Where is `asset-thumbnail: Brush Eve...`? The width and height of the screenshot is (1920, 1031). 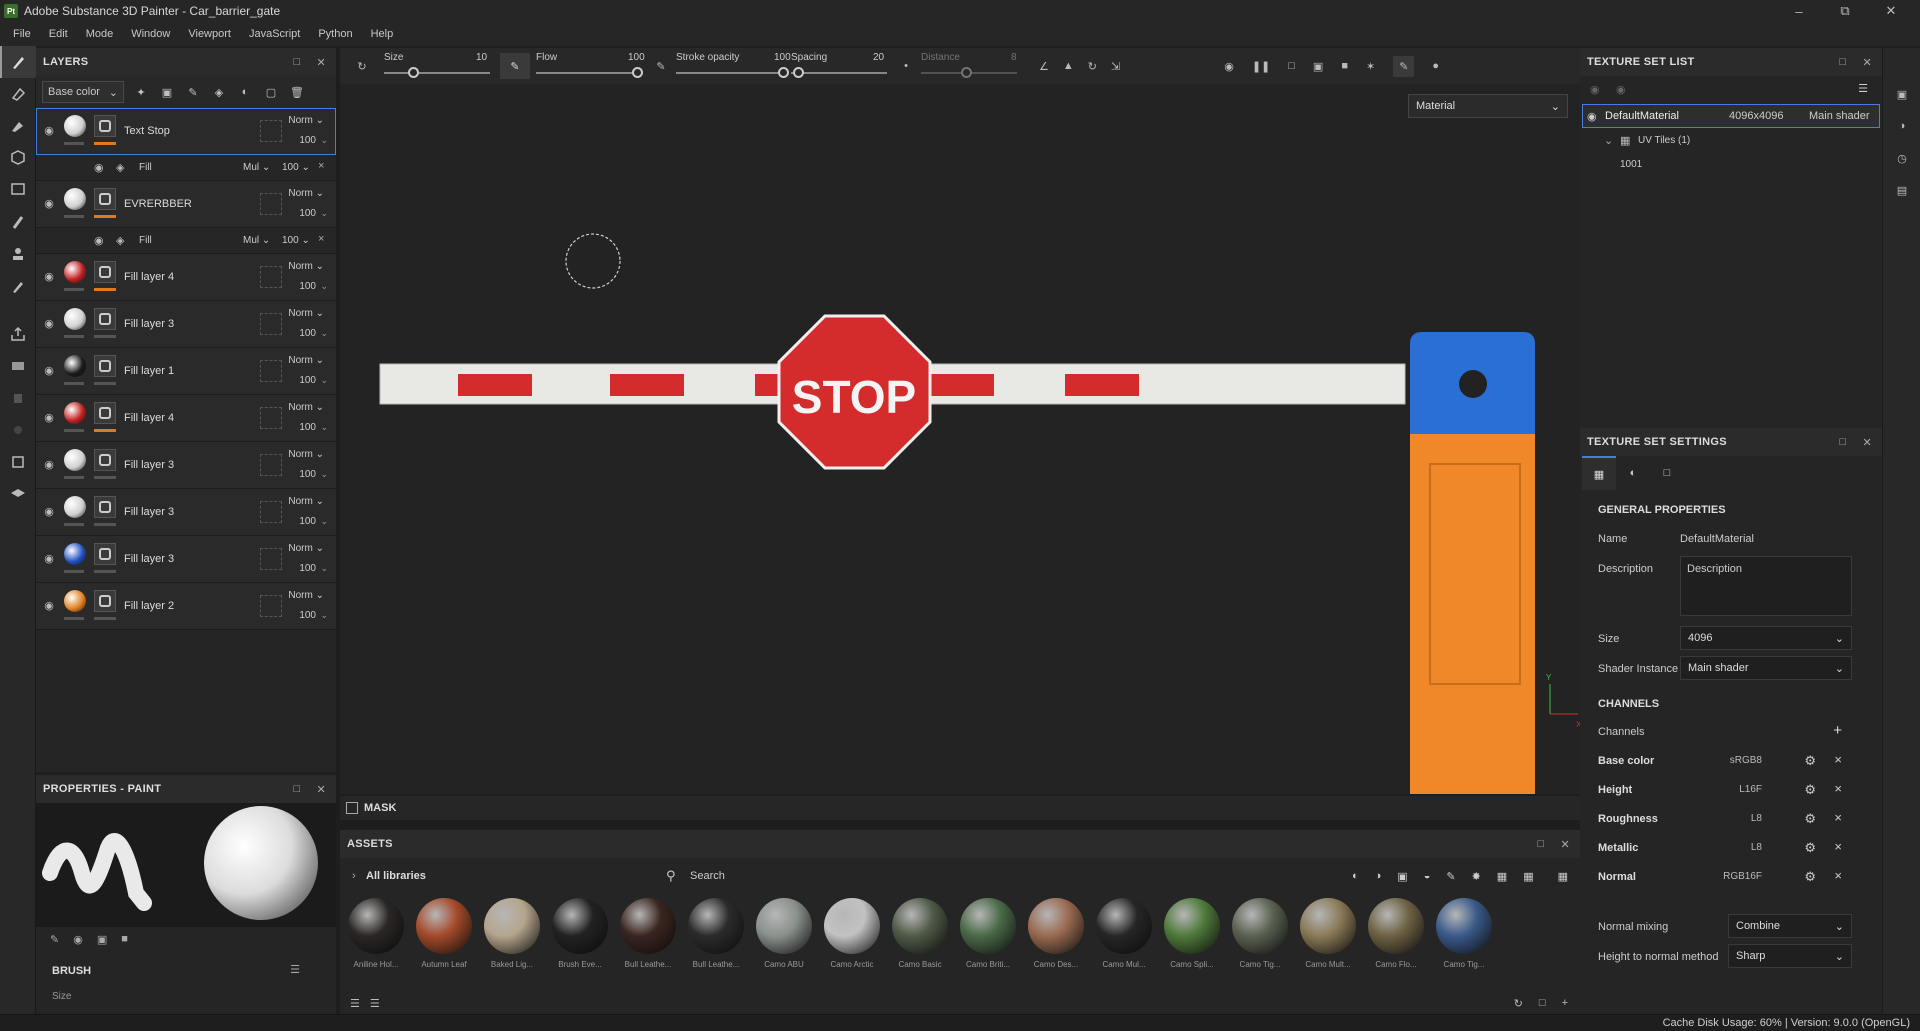
asset-thumbnail: Brush Eve... is located at coordinates (580, 933).